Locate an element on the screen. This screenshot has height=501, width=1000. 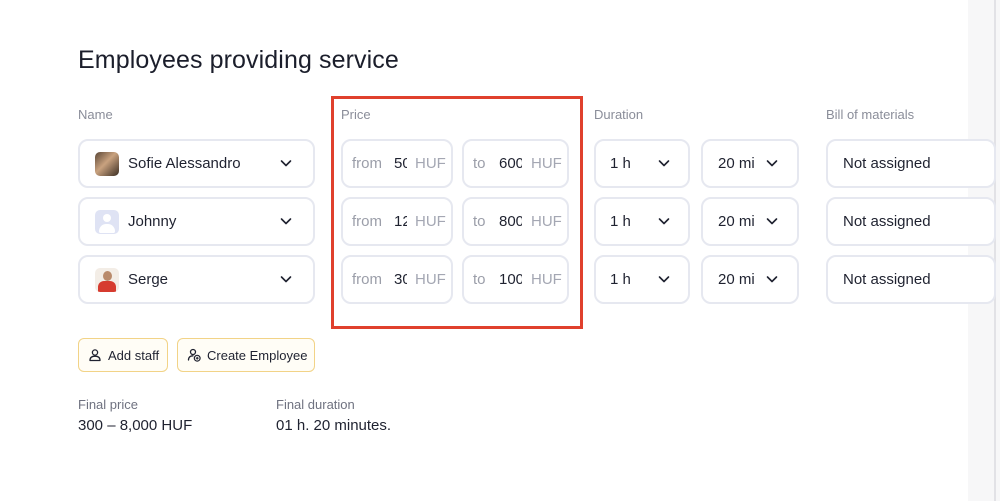
scrollbar is located at coordinates (995, 250).